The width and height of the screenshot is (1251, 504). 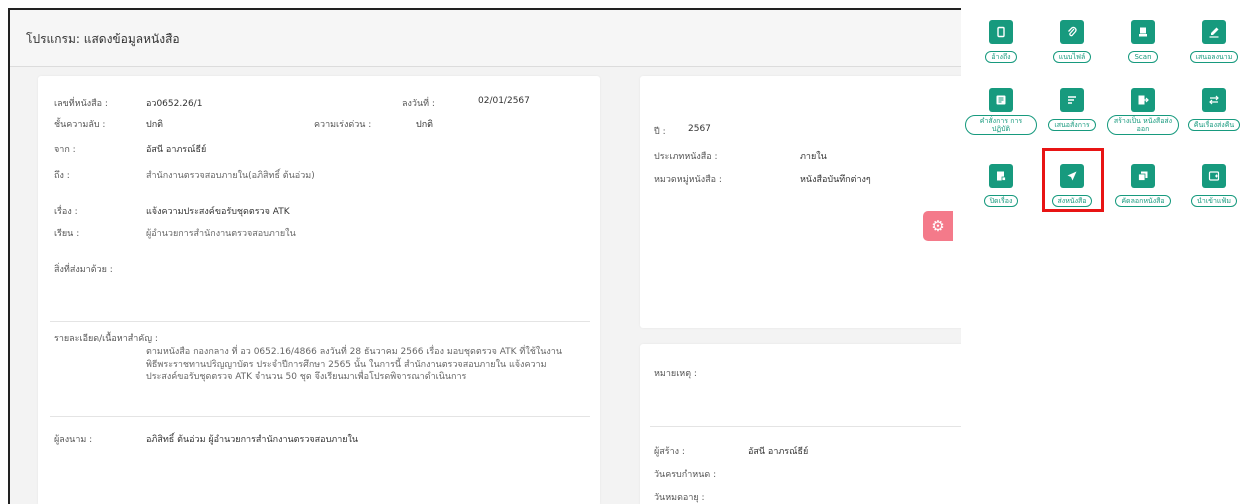 What do you see at coordinates (685, 475) in the screenshot?
I see `due-date-label: วันครบกำหนด :` at bounding box center [685, 475].